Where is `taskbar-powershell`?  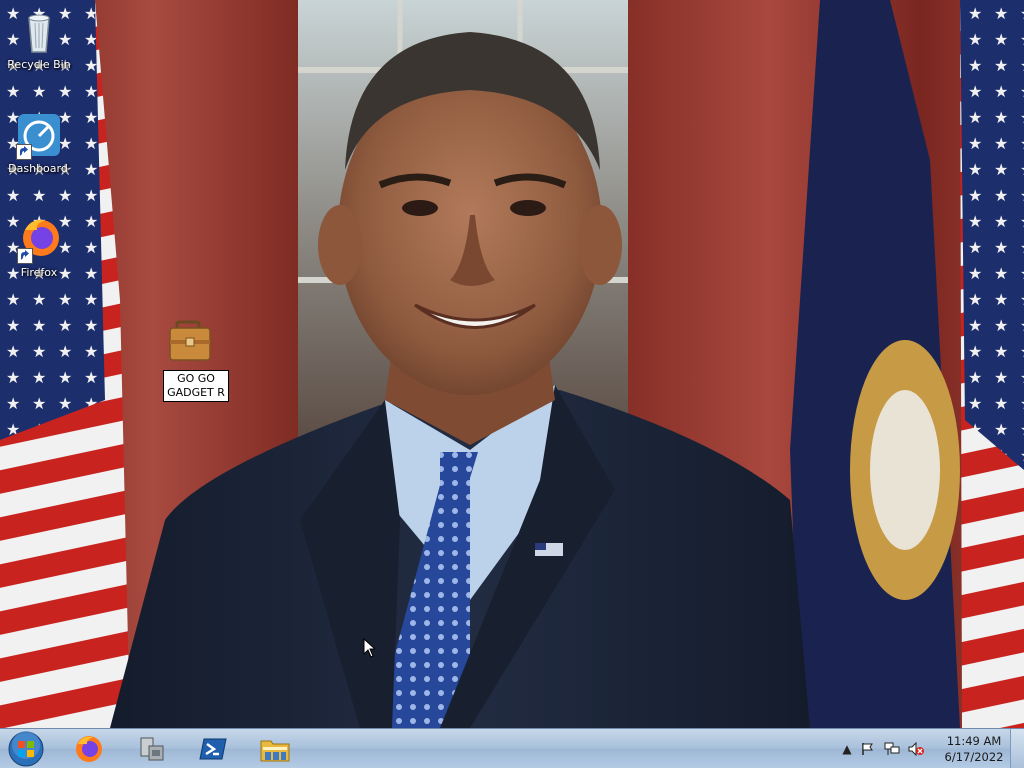 taskbar-powershell is located at coordinates (213, 749).